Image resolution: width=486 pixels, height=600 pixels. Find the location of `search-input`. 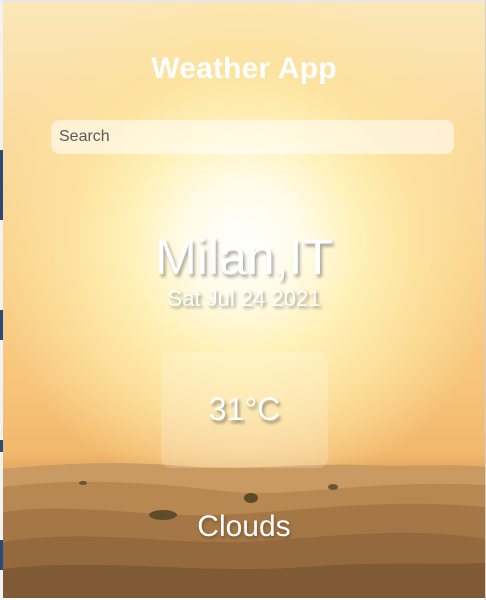

search-input is located at coordinates (252, 137).